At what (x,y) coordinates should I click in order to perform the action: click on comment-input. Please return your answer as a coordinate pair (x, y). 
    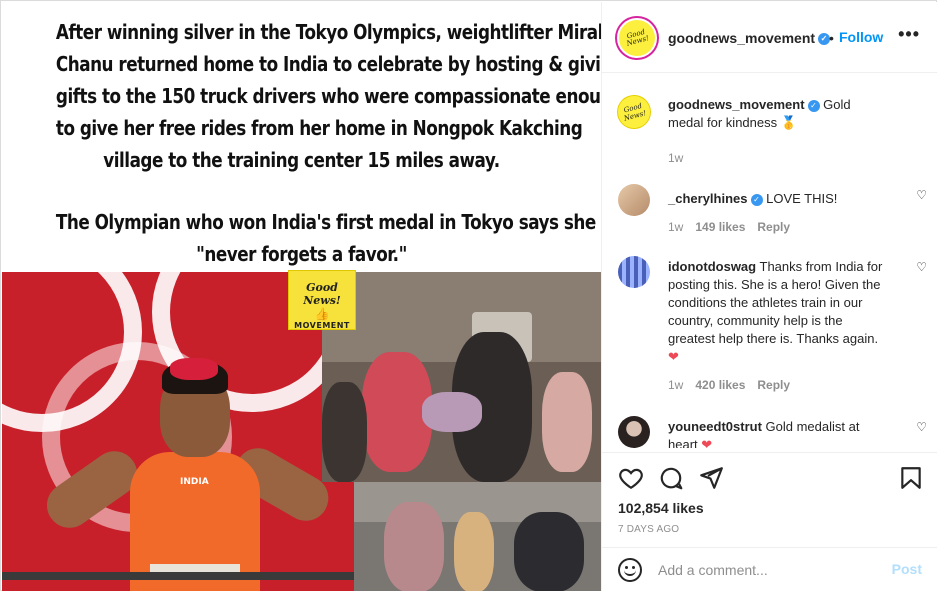
    Looking at the image, I should click on (768, 570).